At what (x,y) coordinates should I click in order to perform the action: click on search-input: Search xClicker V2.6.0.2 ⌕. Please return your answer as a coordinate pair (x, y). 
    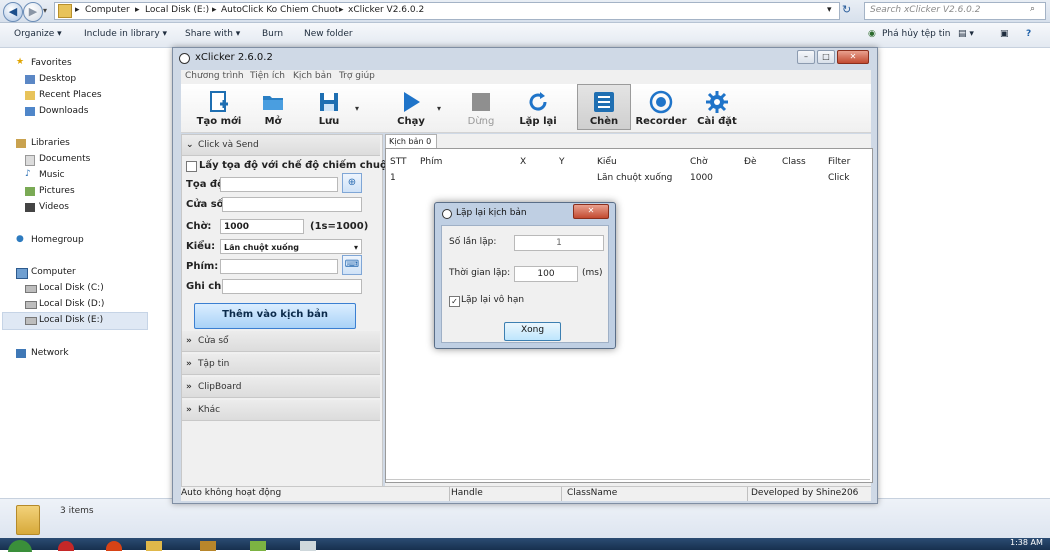
    Looking at the image, I should click on (955, 11).